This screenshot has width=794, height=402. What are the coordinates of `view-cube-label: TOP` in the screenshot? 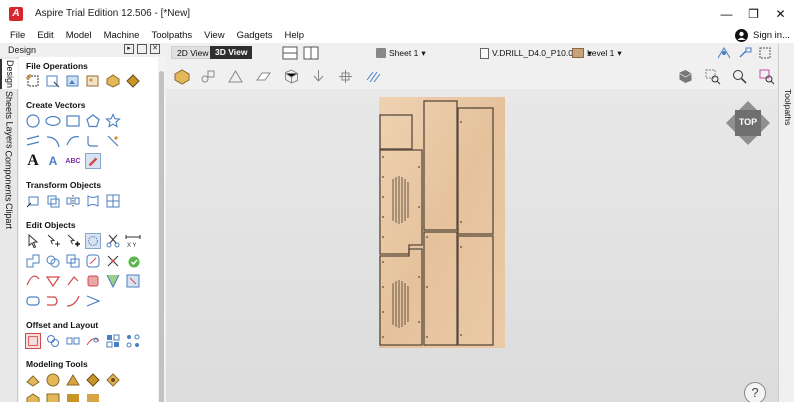 It's located at (748, 122).